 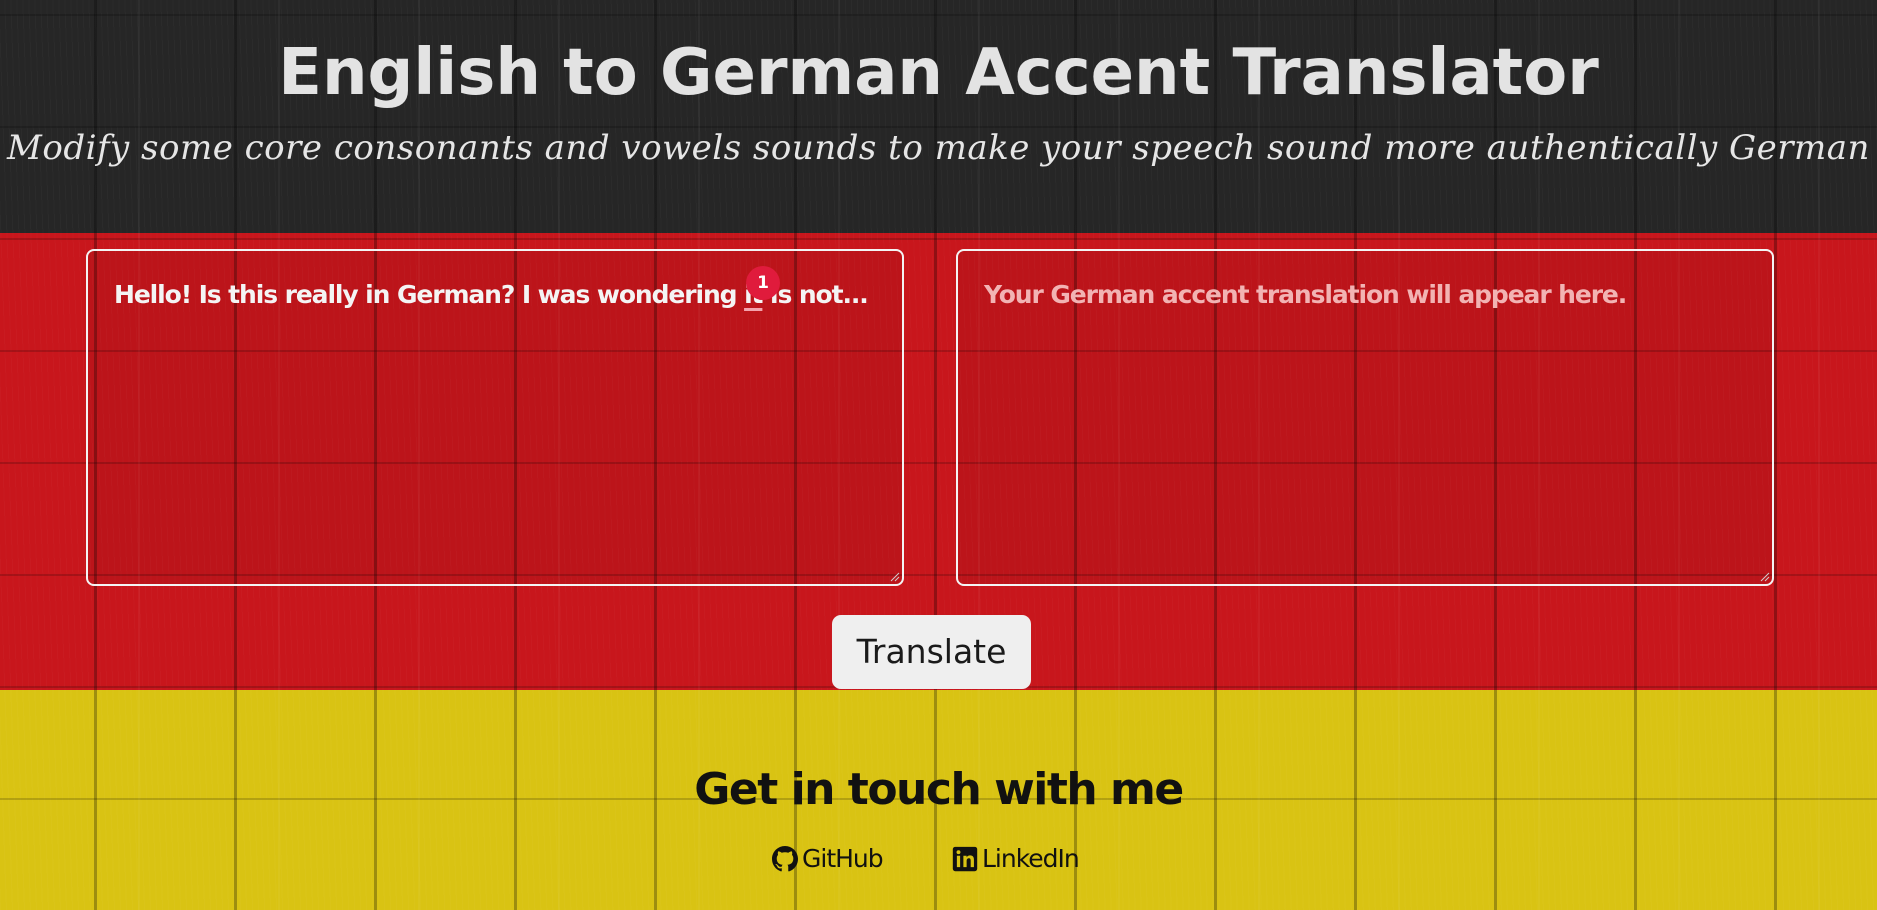 I want to click on linkedin-link: LinkedIn, so click(x=1016, y=859).